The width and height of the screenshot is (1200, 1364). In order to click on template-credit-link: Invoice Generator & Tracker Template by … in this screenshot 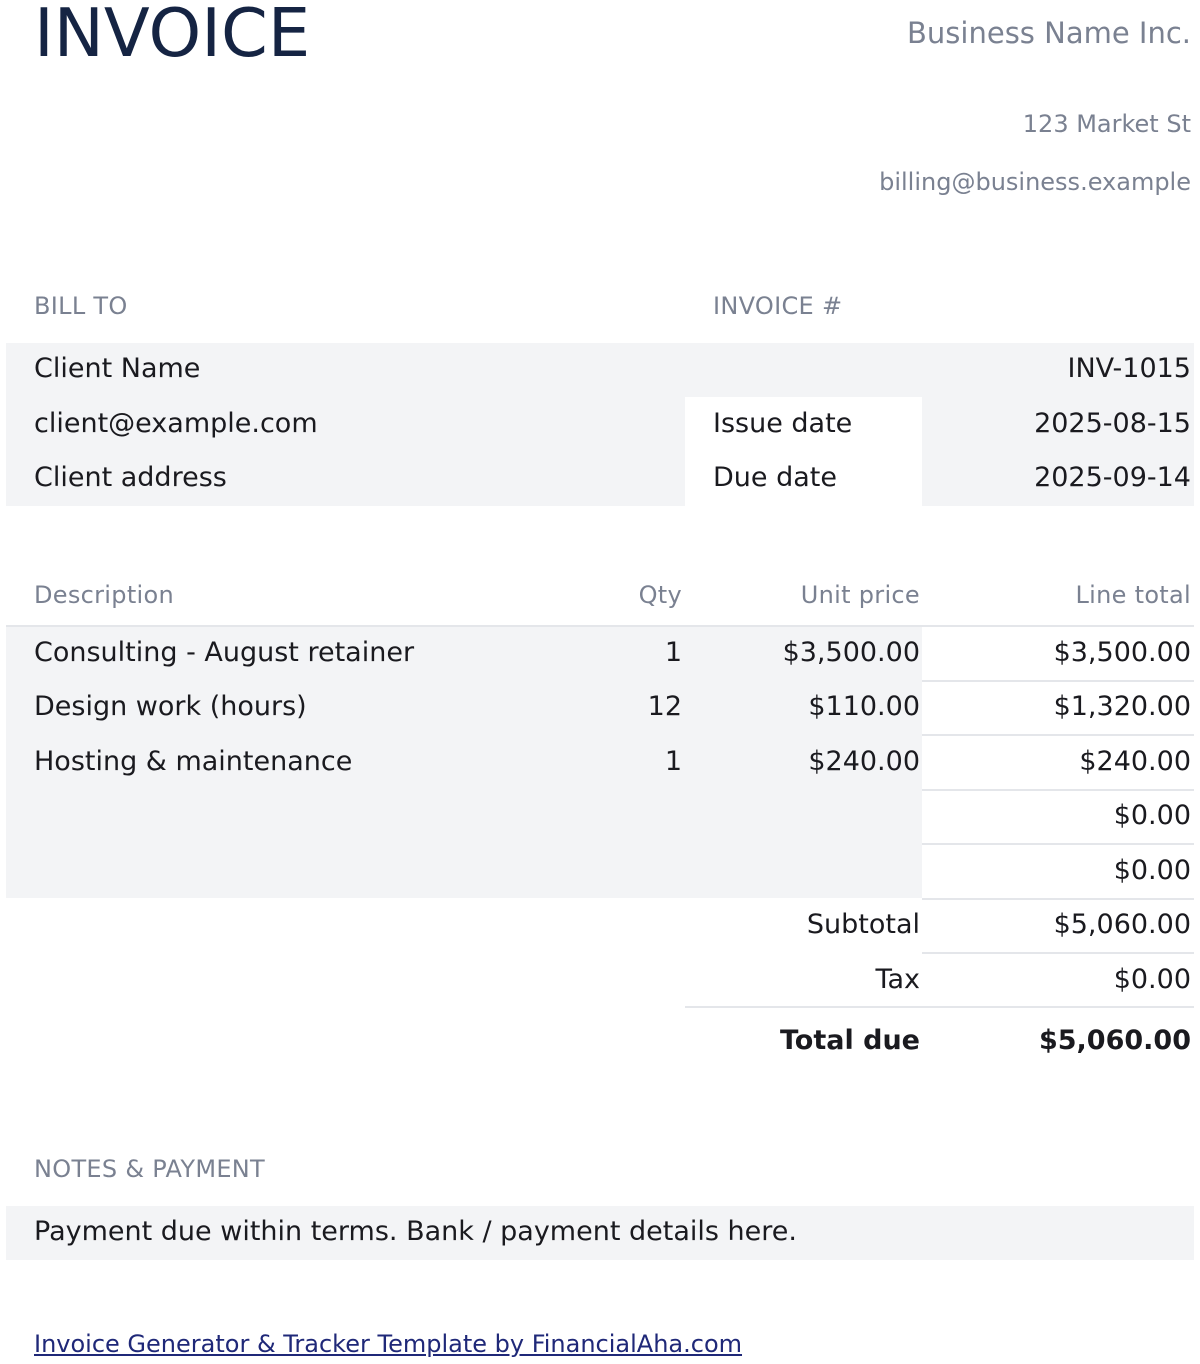, I will do `click(388, 1344)`.